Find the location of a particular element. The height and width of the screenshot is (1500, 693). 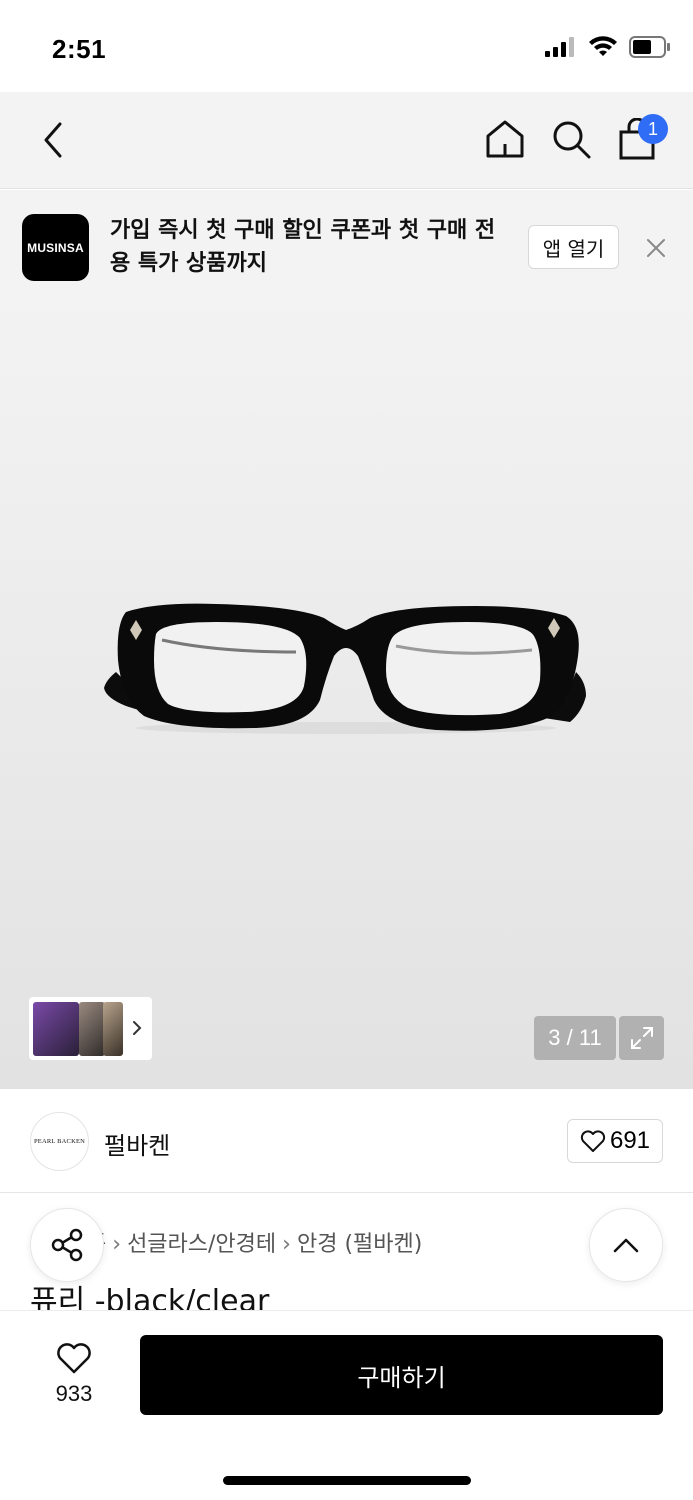

share-icon is located at coordinates (67, 1245).